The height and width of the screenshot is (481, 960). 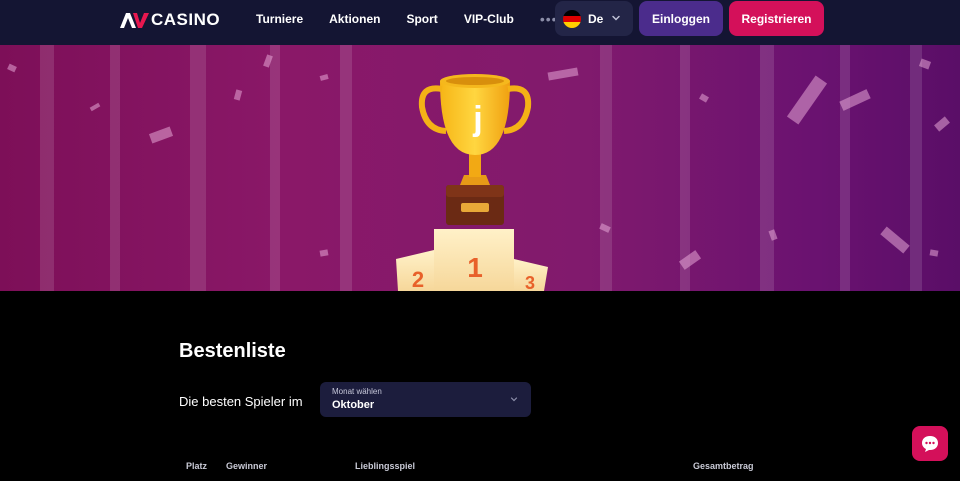 I want to click on column-header-platz: Platz, so click(x=197, y=466).